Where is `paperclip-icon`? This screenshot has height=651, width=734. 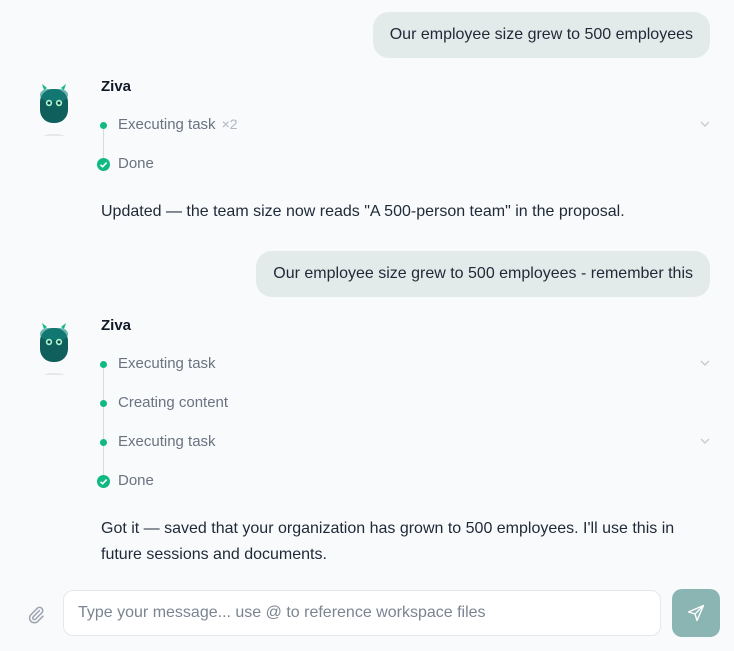
paperclip-icon is located at coordinates (36, 614).